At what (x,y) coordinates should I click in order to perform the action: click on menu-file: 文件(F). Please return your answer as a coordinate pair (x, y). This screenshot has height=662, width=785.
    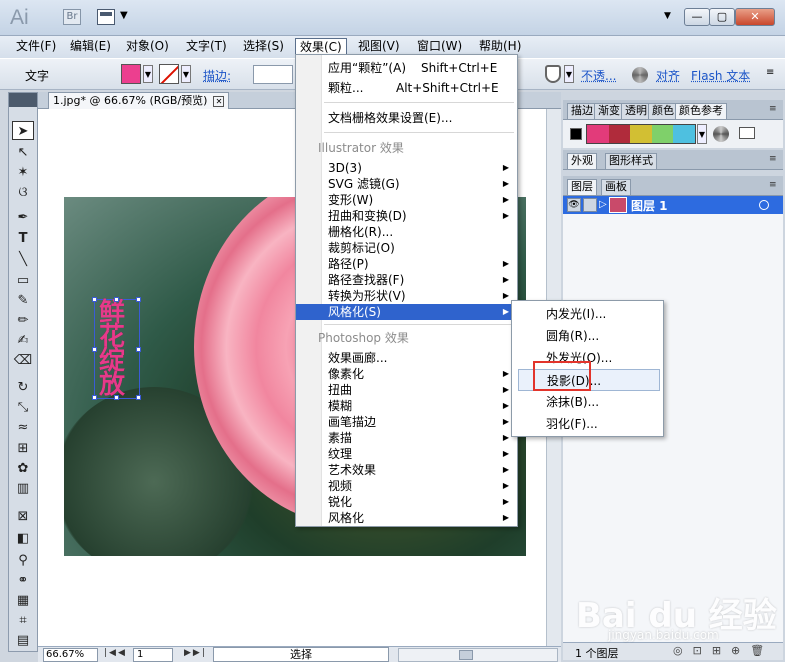
    Looking at the image, I should click on (36, 47).